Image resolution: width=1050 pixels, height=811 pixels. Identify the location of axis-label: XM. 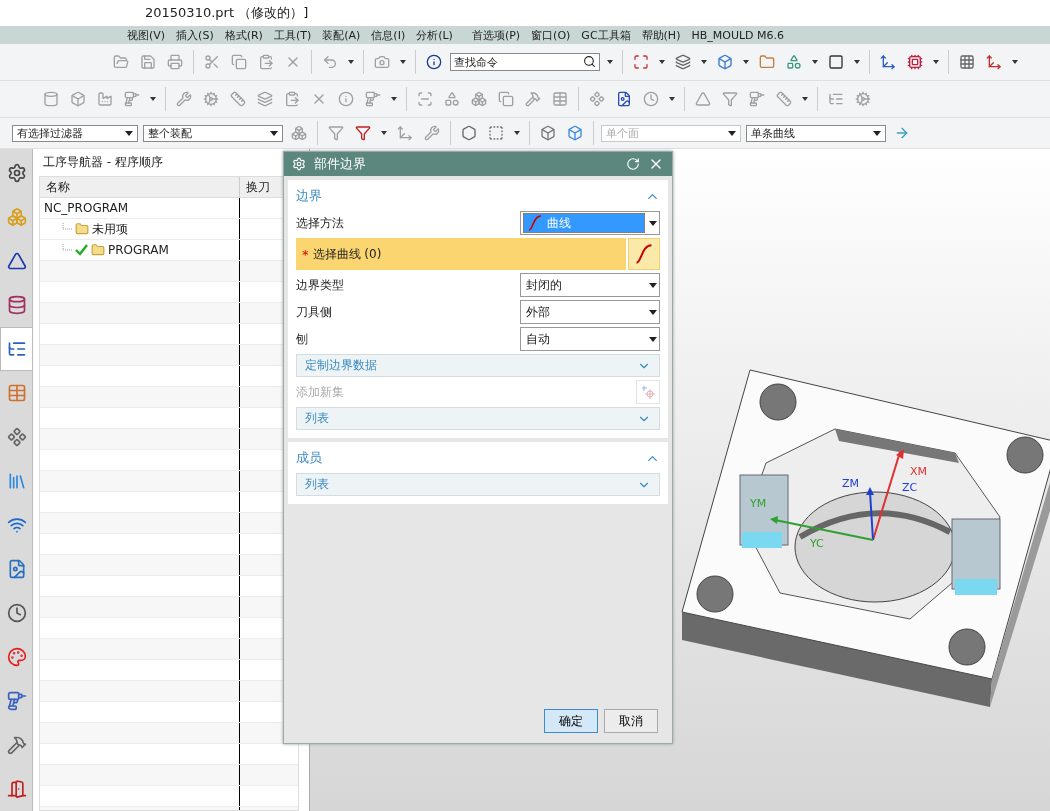
(919, 471).